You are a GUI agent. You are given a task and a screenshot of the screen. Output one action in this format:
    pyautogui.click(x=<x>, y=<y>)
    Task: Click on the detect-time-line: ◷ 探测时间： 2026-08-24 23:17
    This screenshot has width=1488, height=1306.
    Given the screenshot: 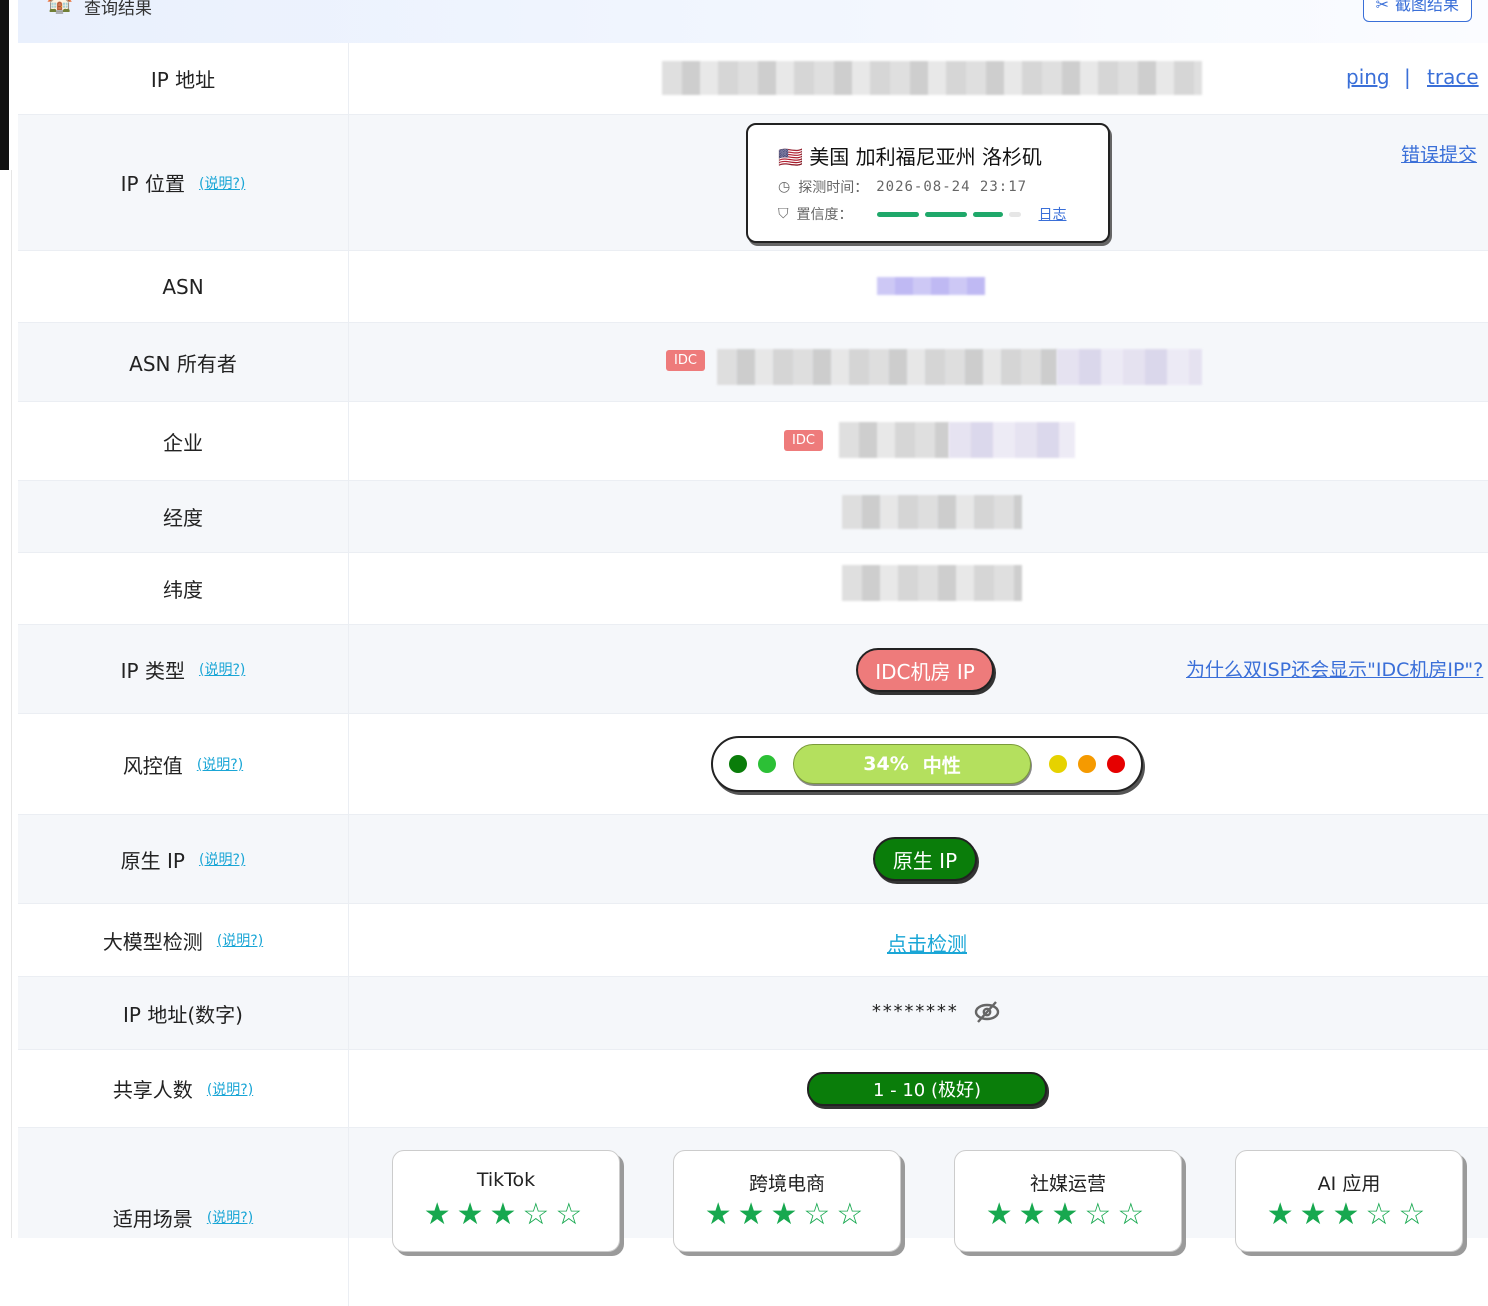 What is the action you would take?
    pyautogui.click(x=902, y=187)
    